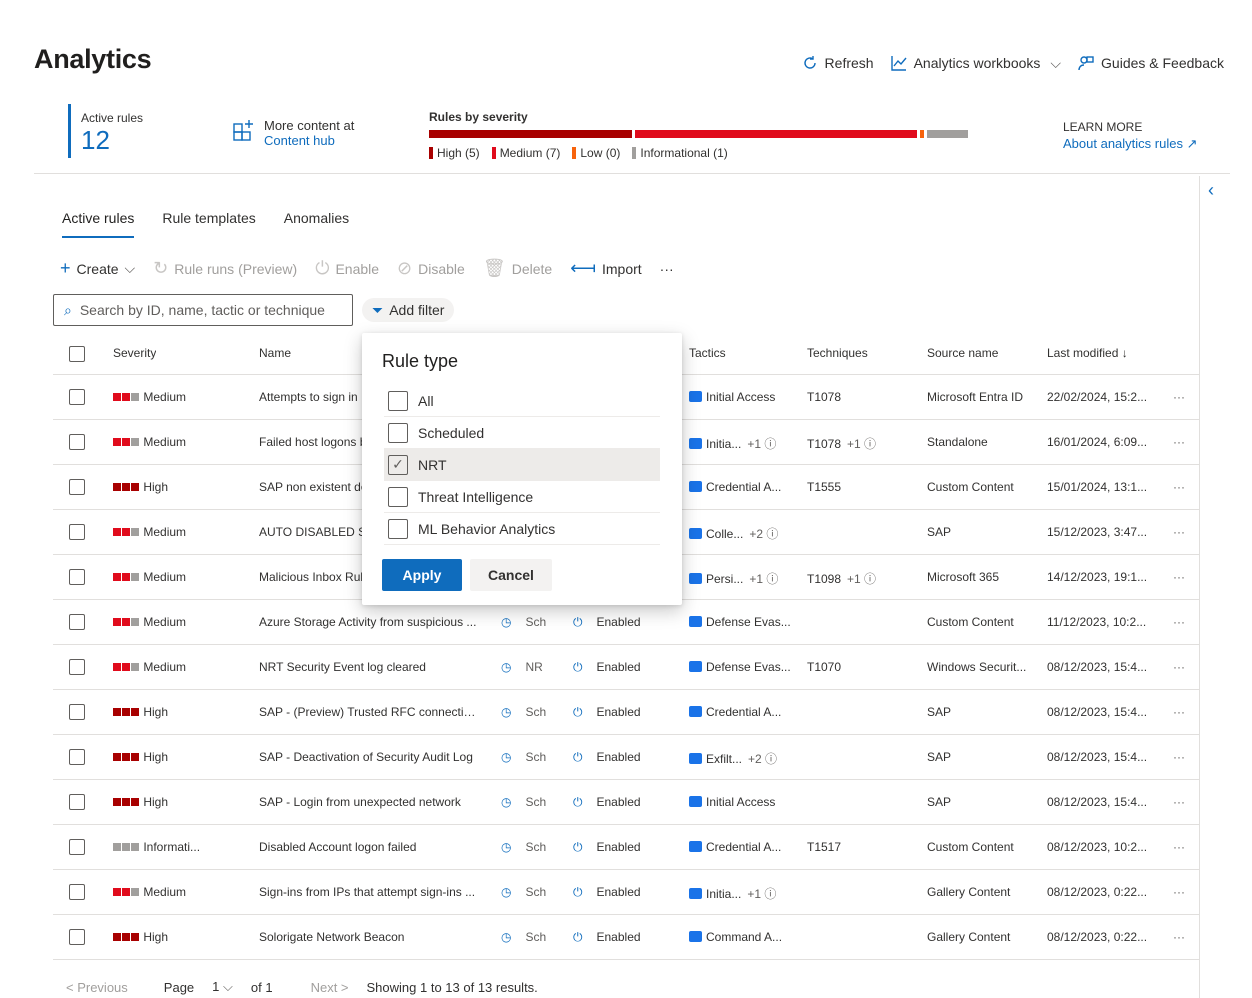 The height and width of the screenshot is (998, 1252). What do you see at coordinates (408, 310) in the screenshot?
I see `add-filter-button: ⏷ Add filter` at bounding box center [408, 310].